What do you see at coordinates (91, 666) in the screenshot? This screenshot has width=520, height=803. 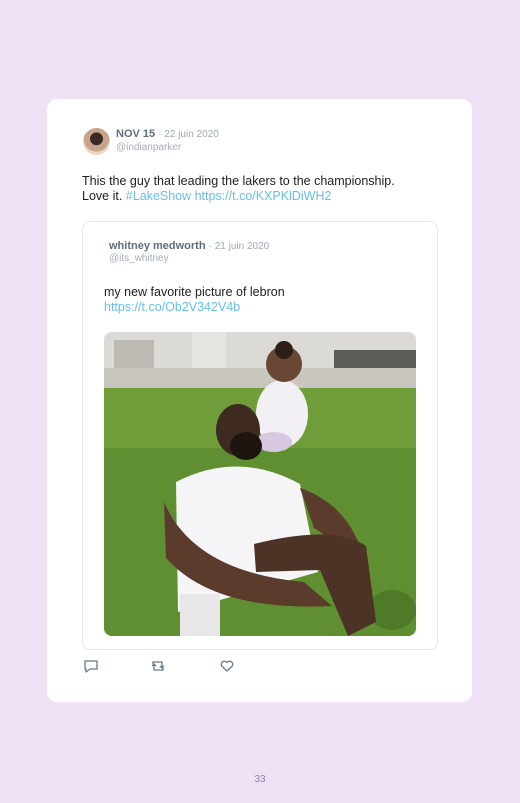 I see `reply-icon` at bounding box center [91, 666].